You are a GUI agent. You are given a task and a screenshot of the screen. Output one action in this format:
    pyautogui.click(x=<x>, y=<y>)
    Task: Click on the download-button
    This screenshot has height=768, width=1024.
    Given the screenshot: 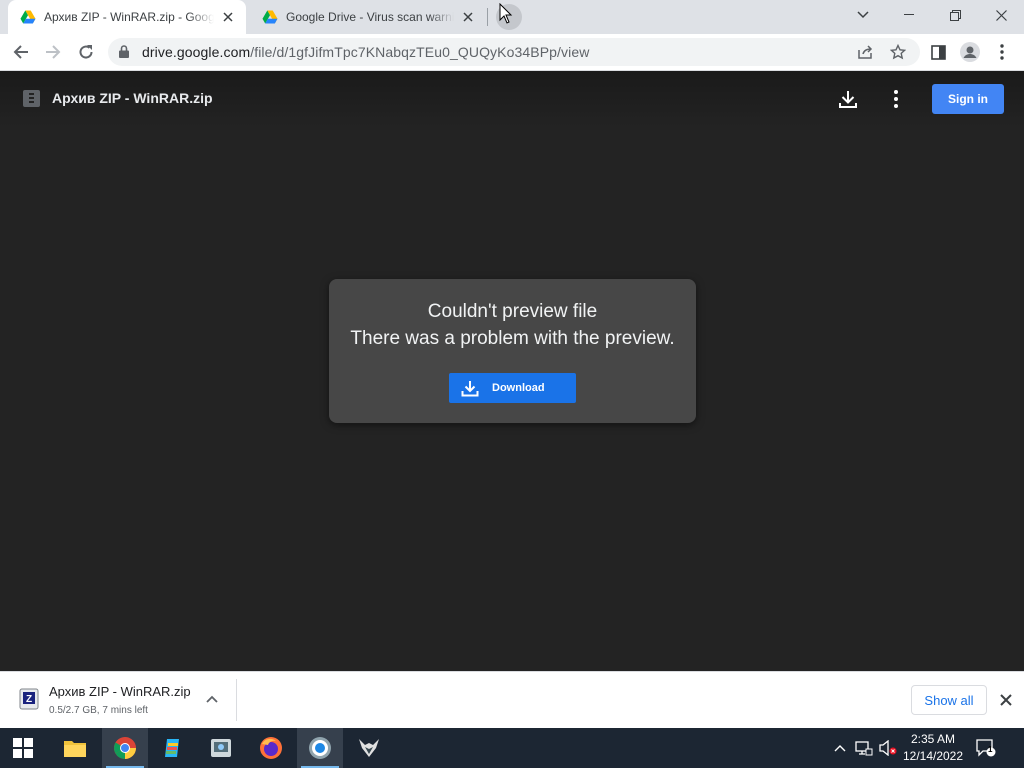 What is the action you would take?
    pyautogui.click(x=848, y=99)
    